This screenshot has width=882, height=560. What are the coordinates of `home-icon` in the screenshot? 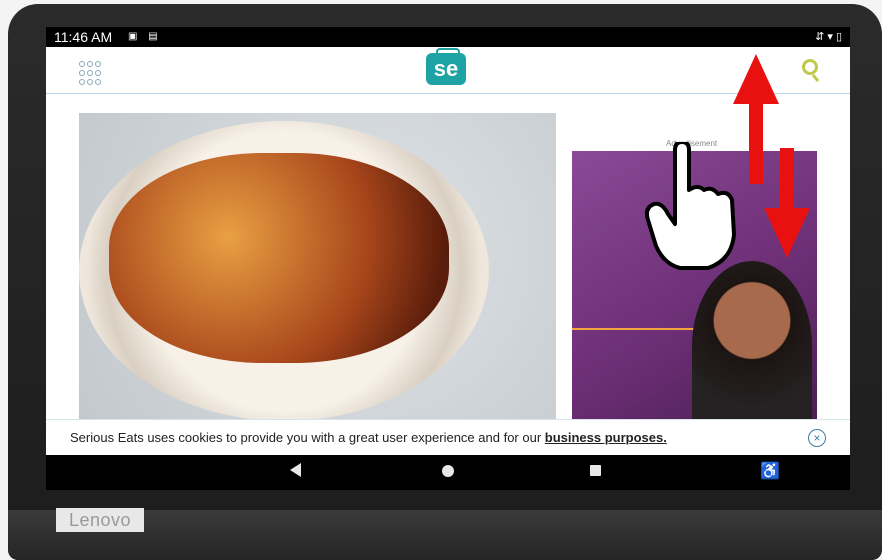 It's located at (448, 471).